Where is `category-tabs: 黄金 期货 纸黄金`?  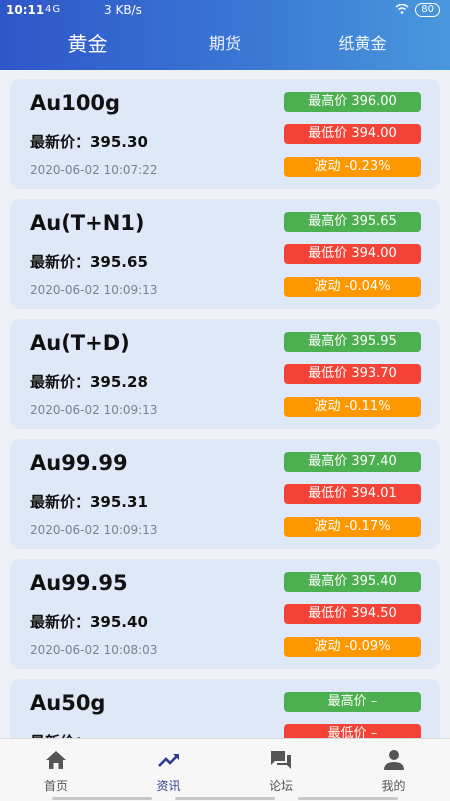 category-tabs: 黄金 期货 纸黄金 is located at coordinates (225, 48).